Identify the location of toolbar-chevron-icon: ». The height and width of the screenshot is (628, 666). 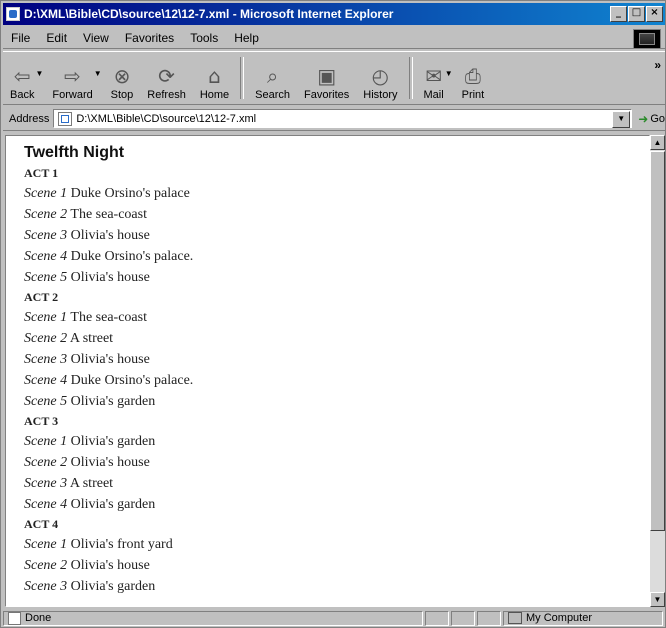
(657, 65).